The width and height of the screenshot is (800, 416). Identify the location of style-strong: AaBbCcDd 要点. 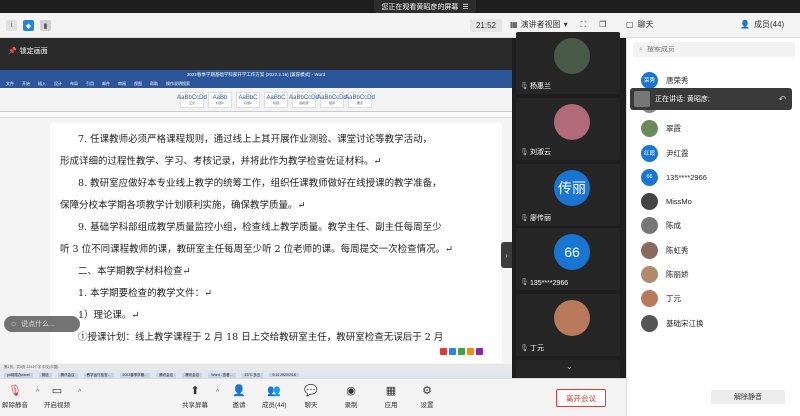
(360, 99).